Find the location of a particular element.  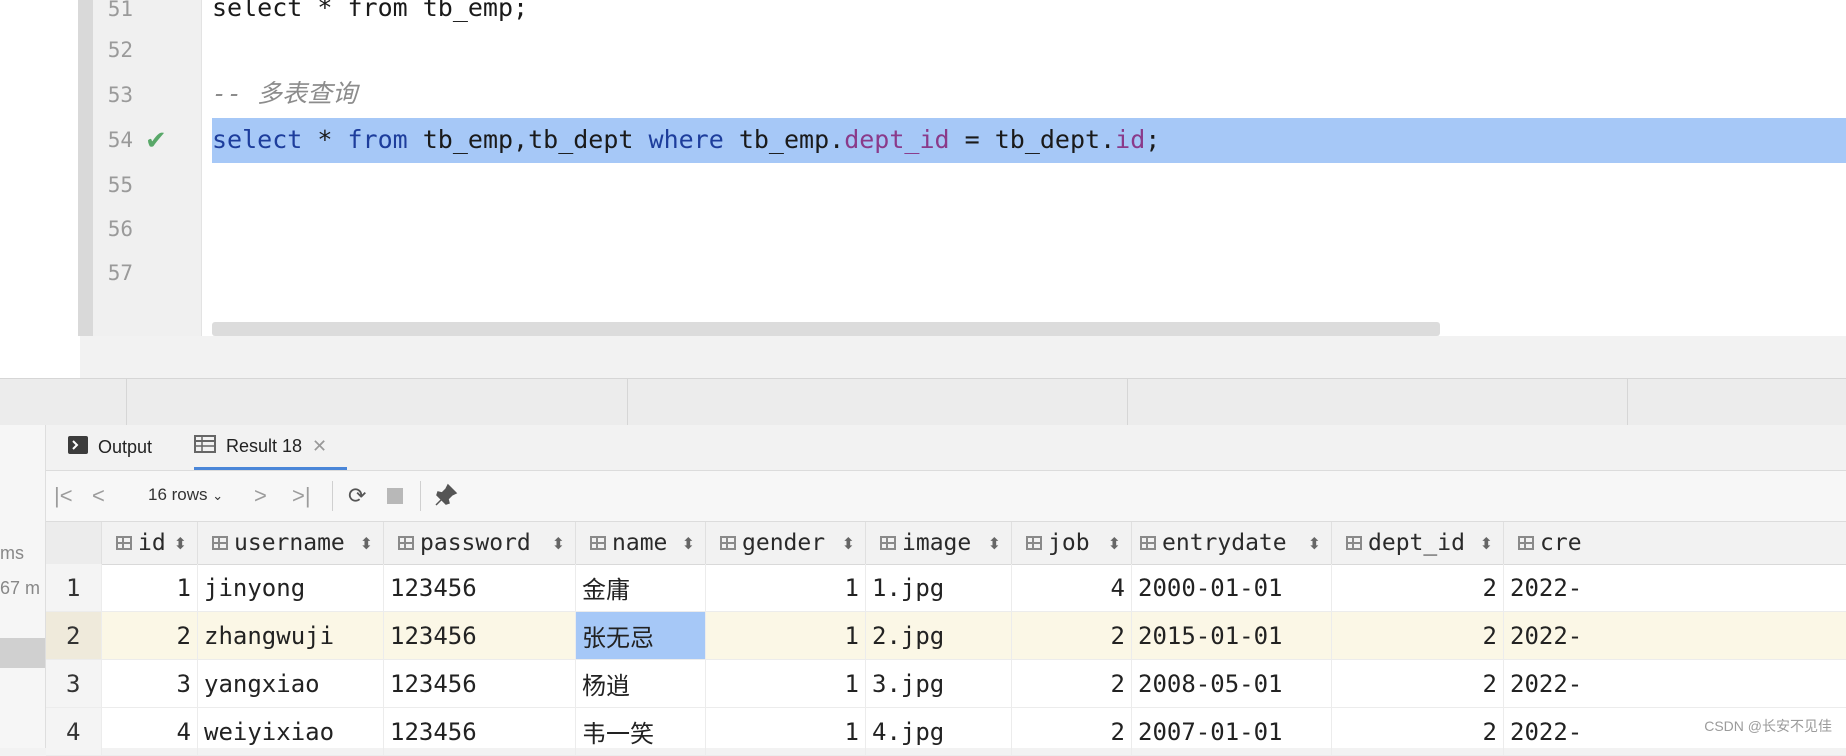

column-label: password is located at coordinates (475, 543).